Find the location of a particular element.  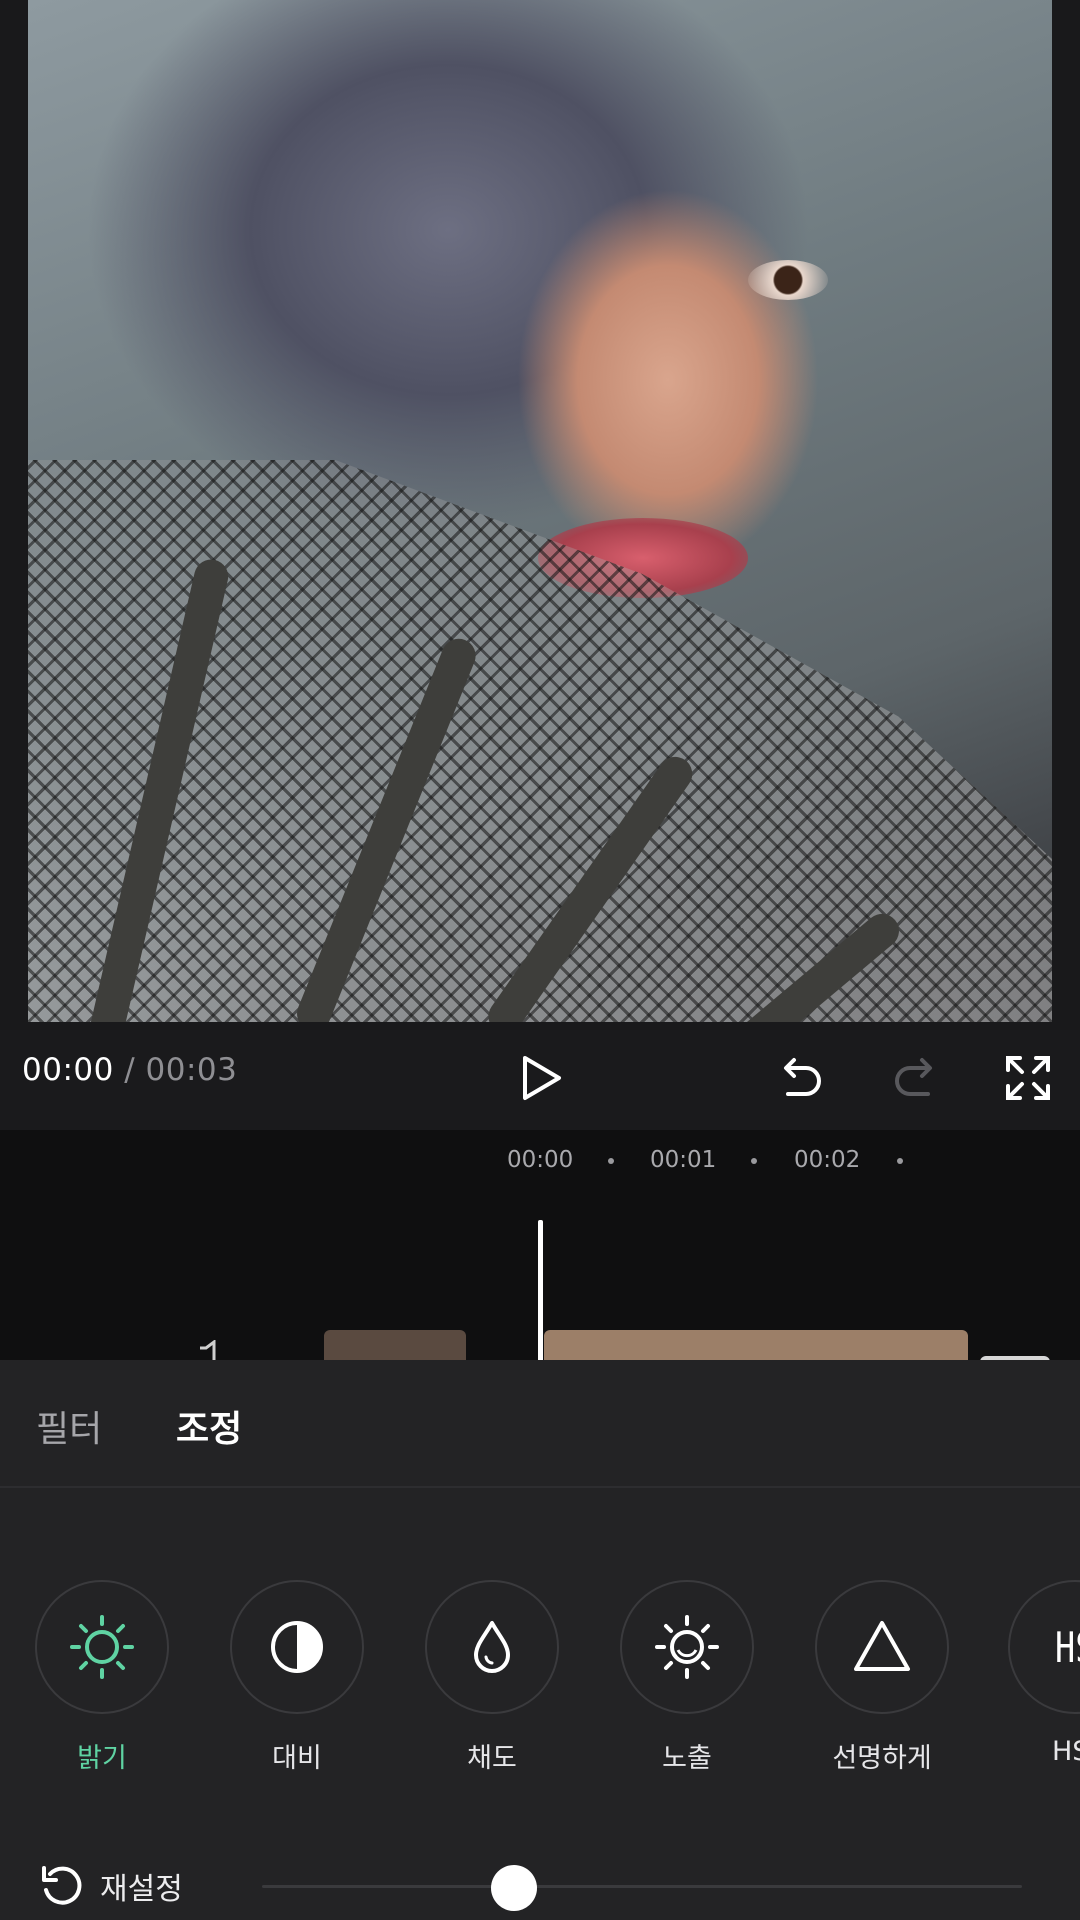

tool-button-exposure is located at coordinates (687, 1647).